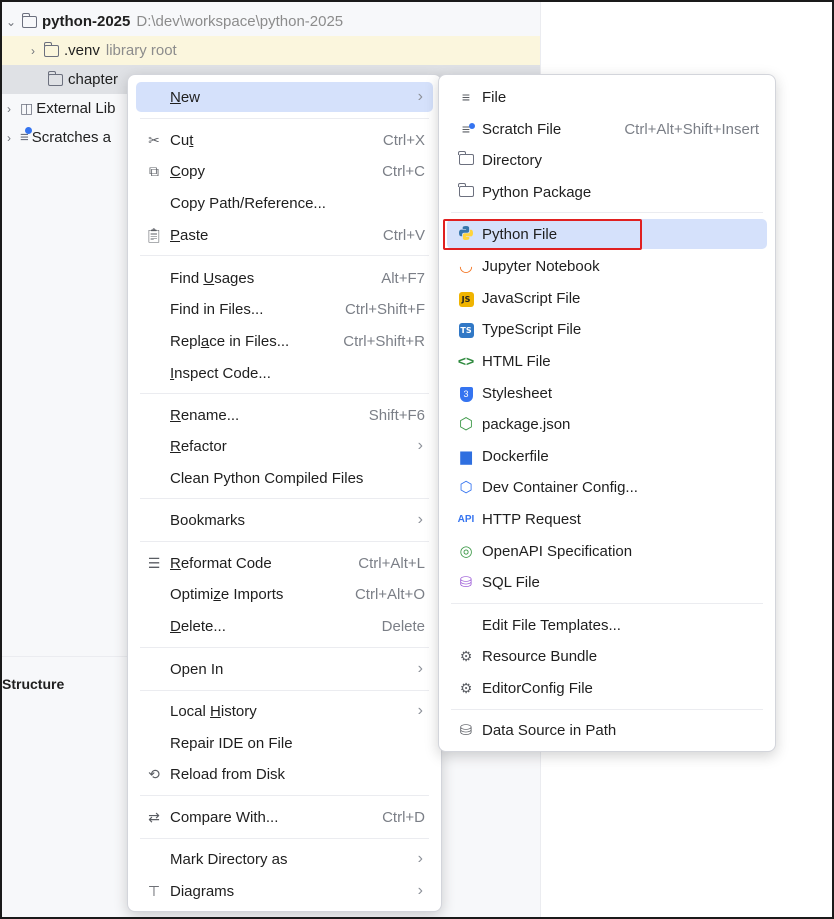 The width and height of the screenshot is (834, 919). What do you see at coordinates (607, 519) in the screenshot?
I see `new-item-http-request: API HTTP Request` at bounding box center [607, 519].